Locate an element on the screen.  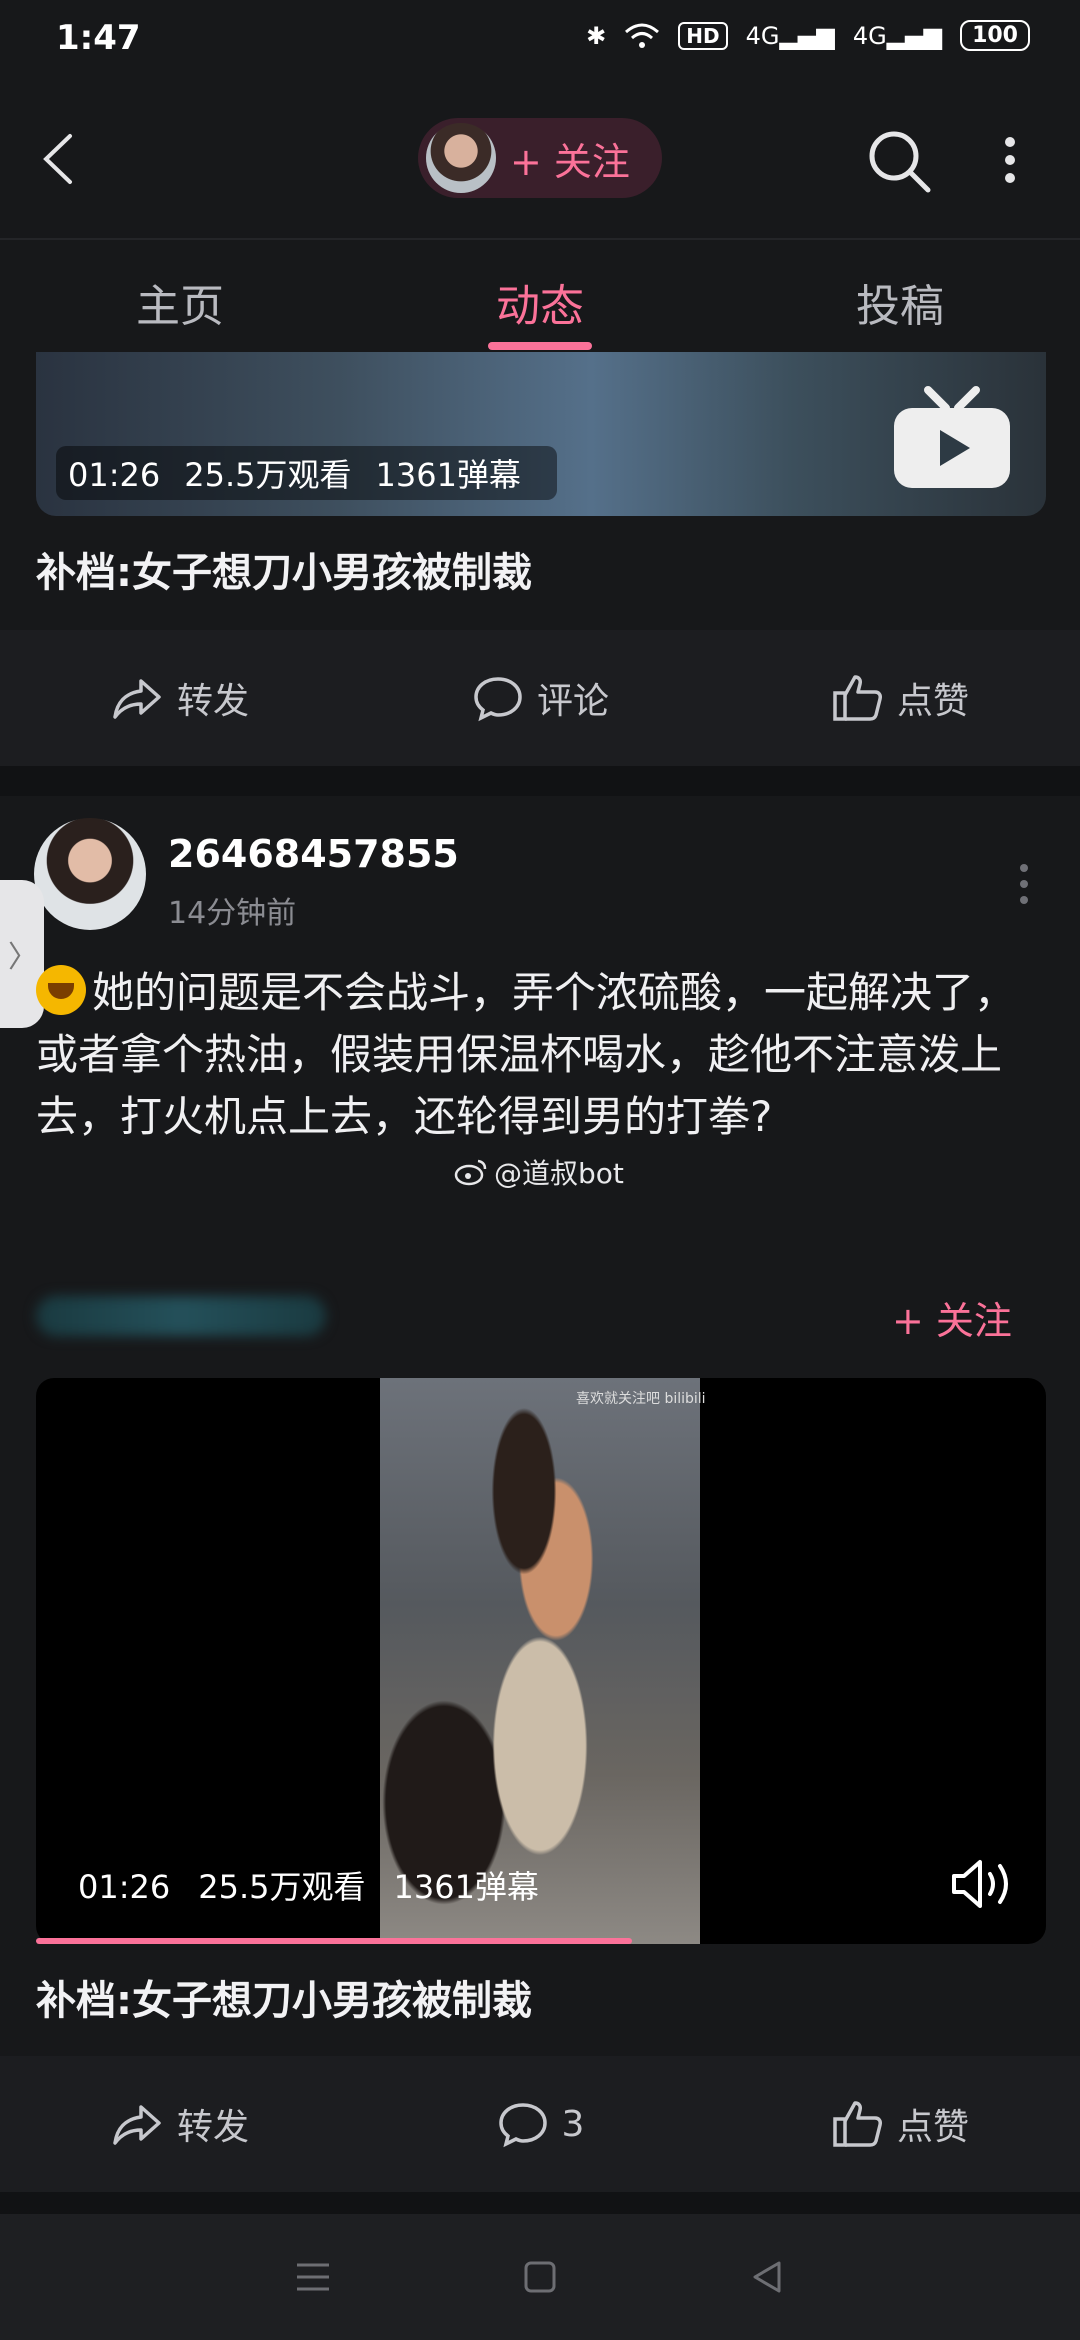
video-meta-2: 01:26 25.5万观看 1361弹幕 is located at coordinates (322, 1885).